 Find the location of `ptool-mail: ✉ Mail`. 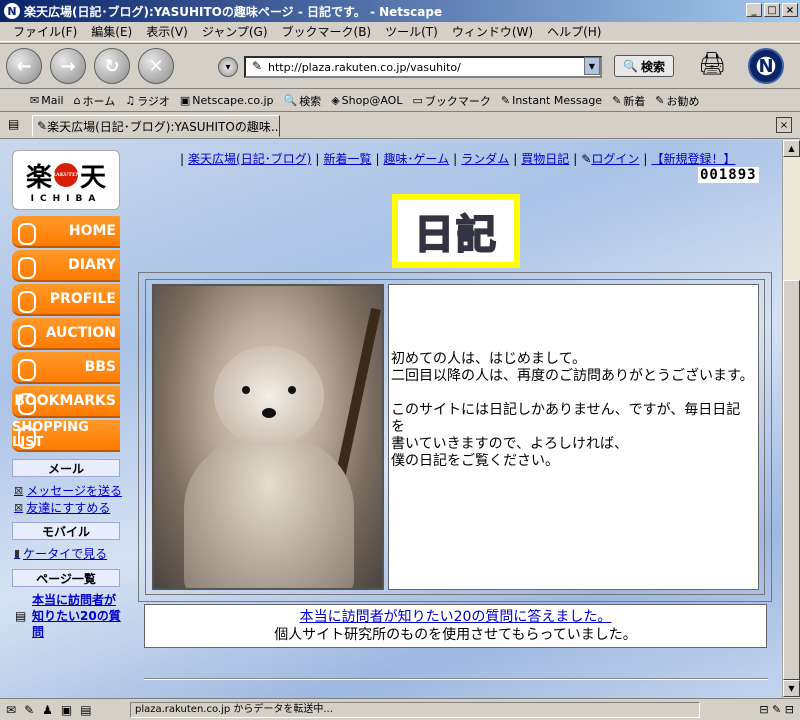

ptool-mail: ✉ Mail is located at coordinates (47, 100).